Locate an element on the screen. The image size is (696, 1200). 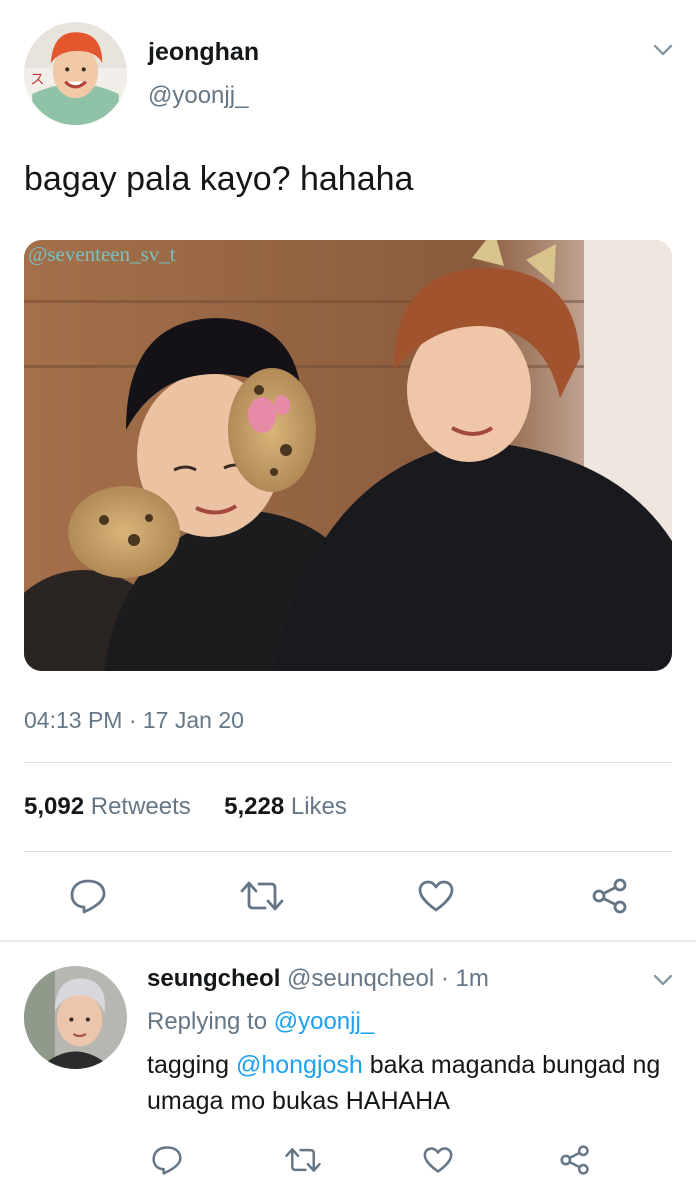
mention-link: @hongjosh is located at coordinates (299, 1065).